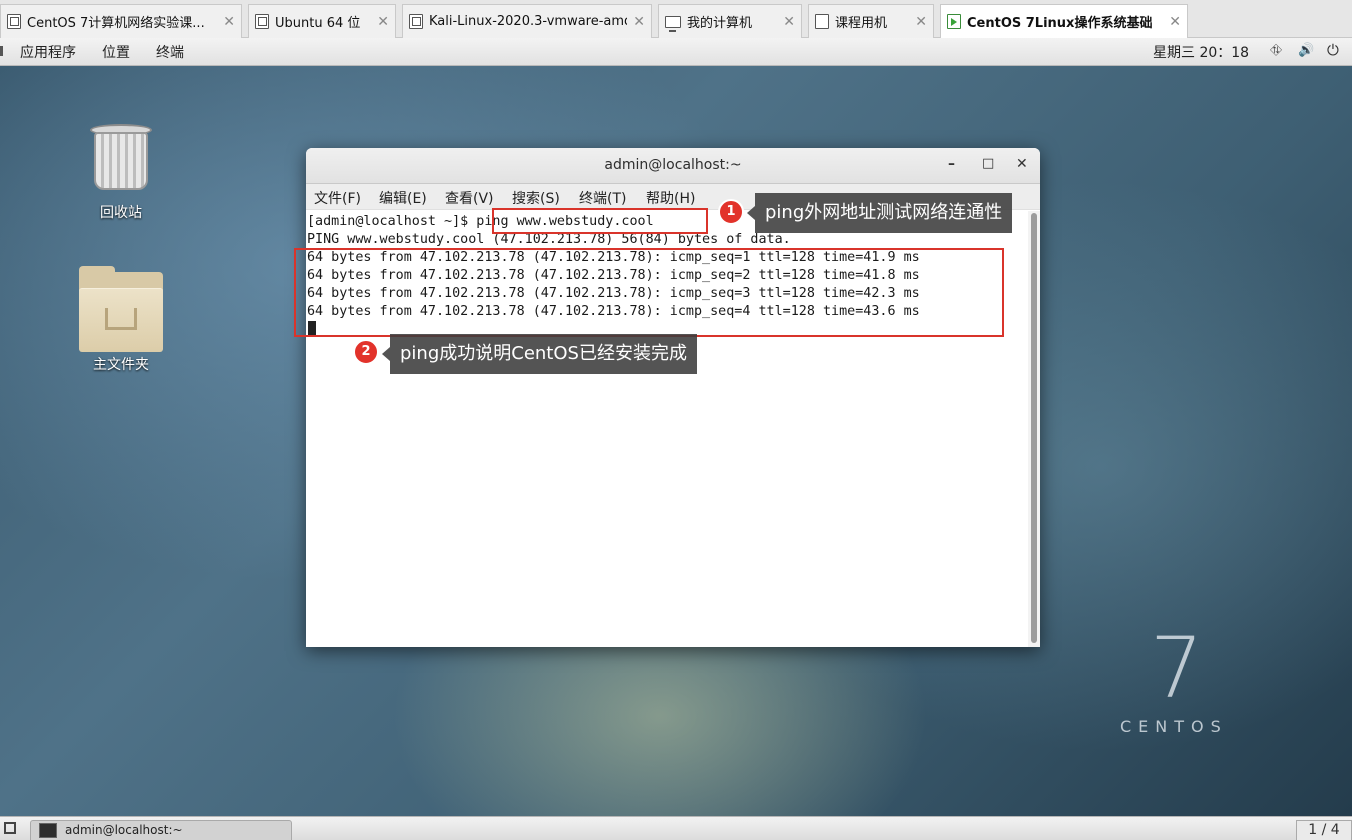 This screenshot has height=840, width=1352. What do you see at coordinates (318, 23) in the screenshot?
I see `tab-label: Ubuntu 64 位` at bounding box center [318, 23].